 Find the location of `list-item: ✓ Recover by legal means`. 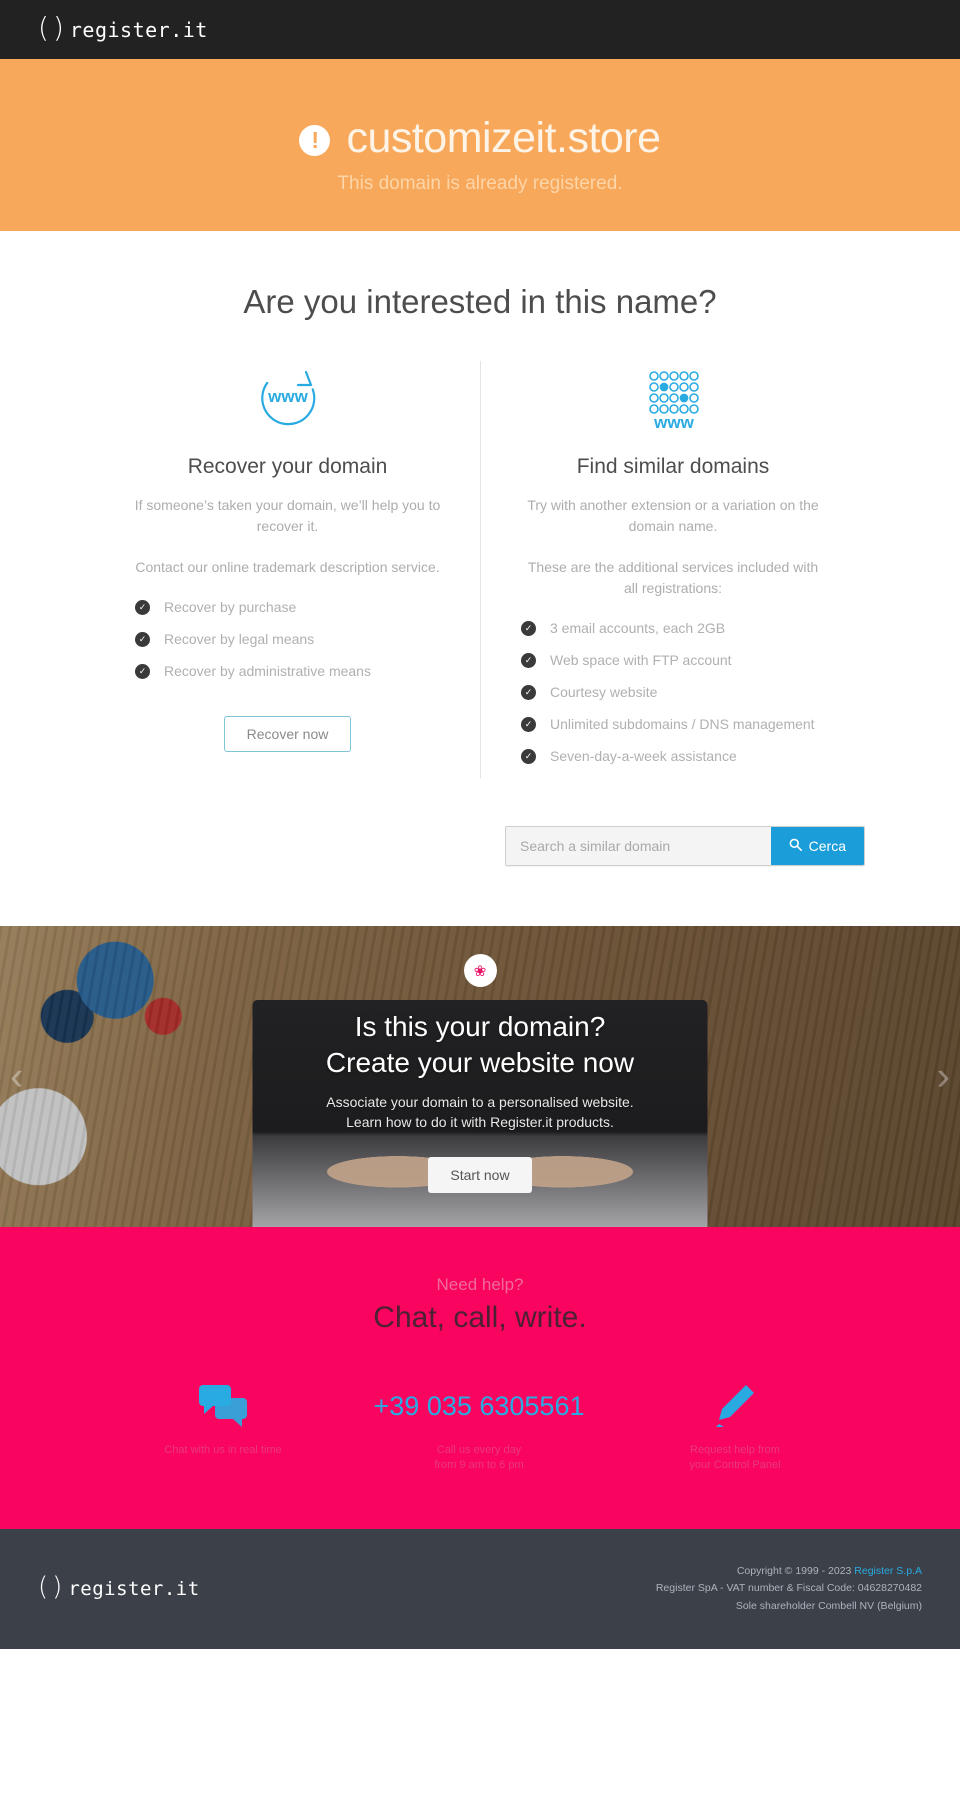

list-item: ✓ Recover by legal means is located at coordinates (293, 639).